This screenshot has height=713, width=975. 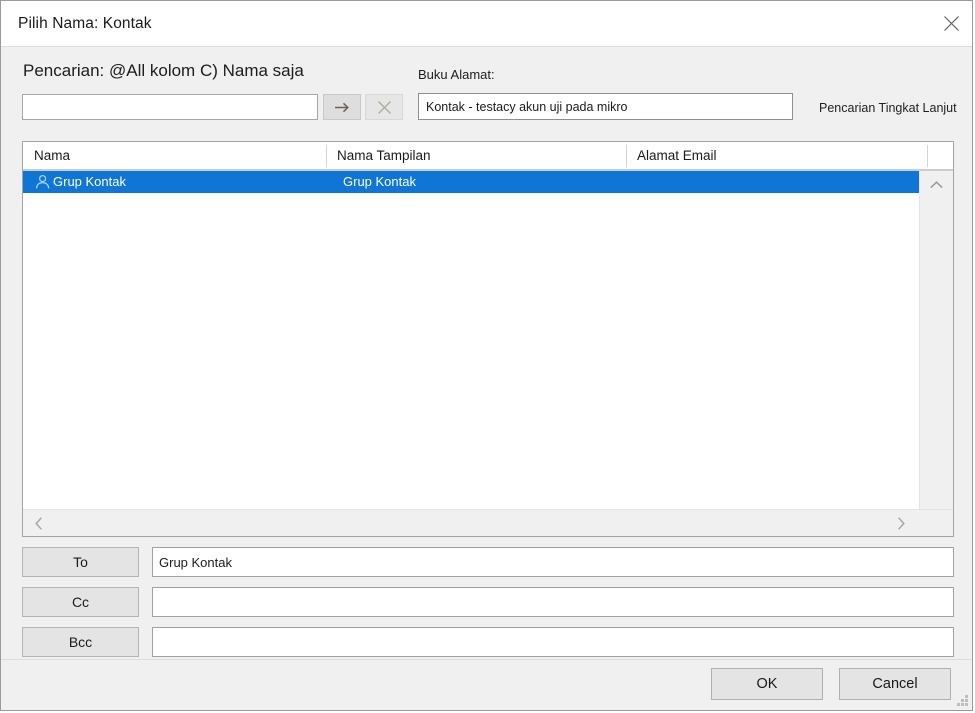 What do you see at coordinates (767, 684) in the screenshot?
I see `ok-button: OK` at bounding box center [767, 684].